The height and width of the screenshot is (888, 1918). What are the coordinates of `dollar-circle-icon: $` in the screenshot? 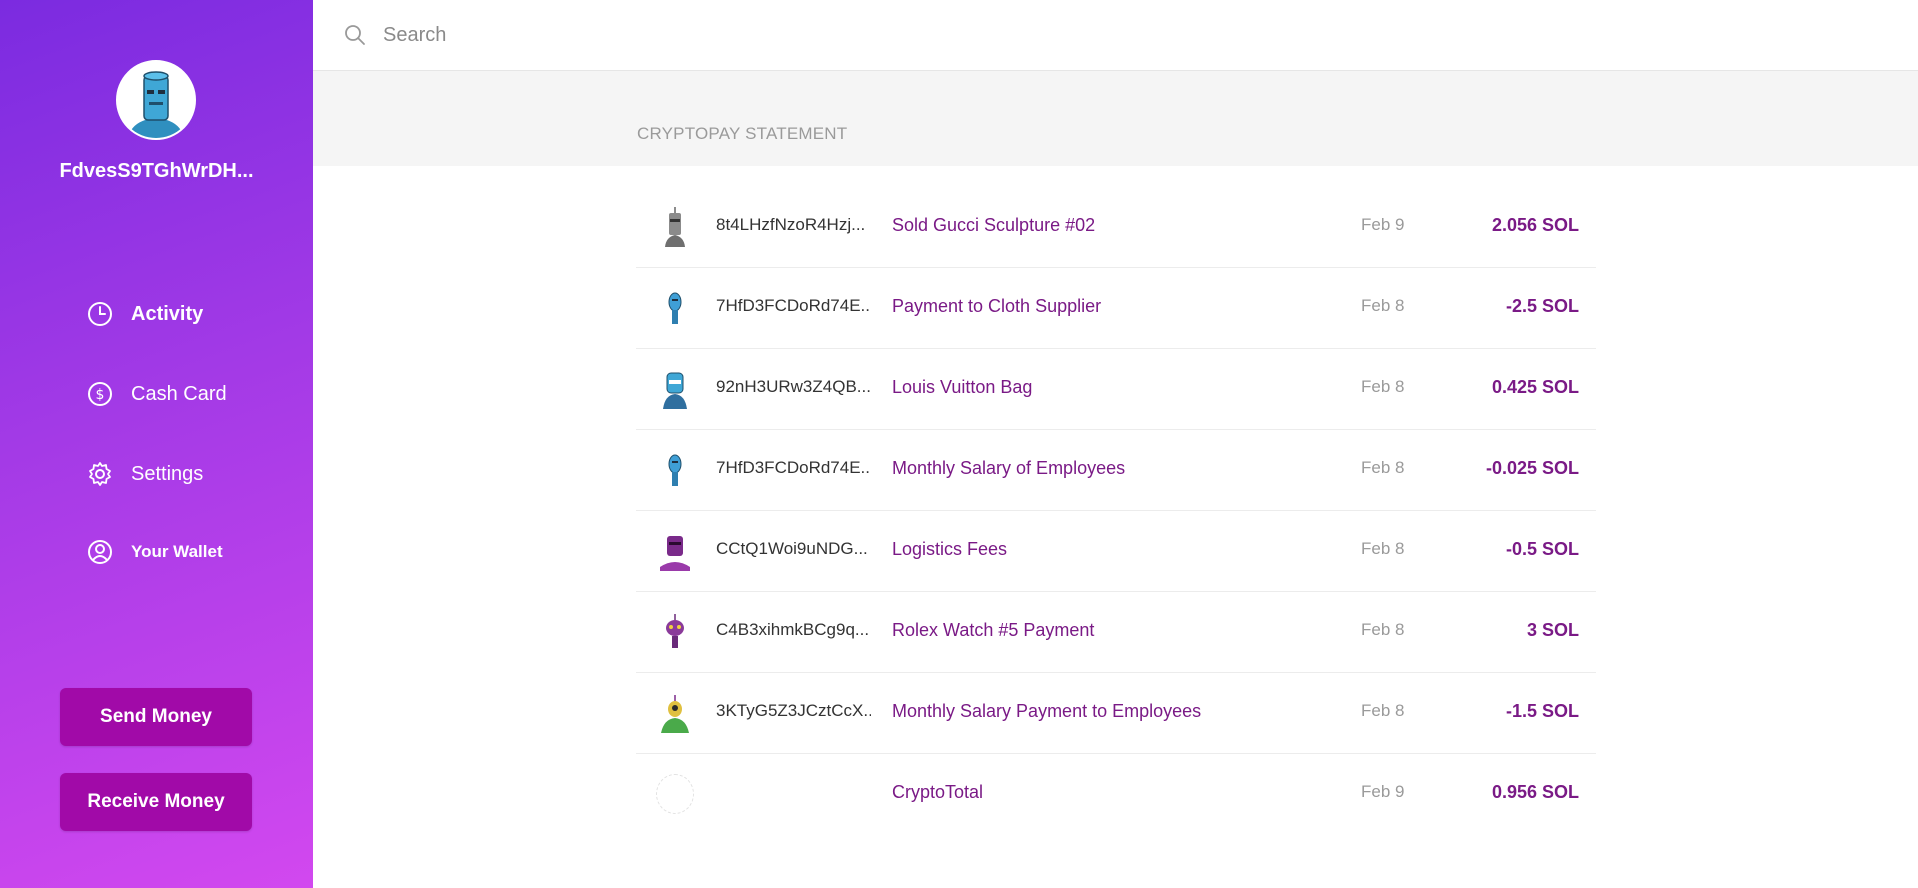 It's located at (100, 394).